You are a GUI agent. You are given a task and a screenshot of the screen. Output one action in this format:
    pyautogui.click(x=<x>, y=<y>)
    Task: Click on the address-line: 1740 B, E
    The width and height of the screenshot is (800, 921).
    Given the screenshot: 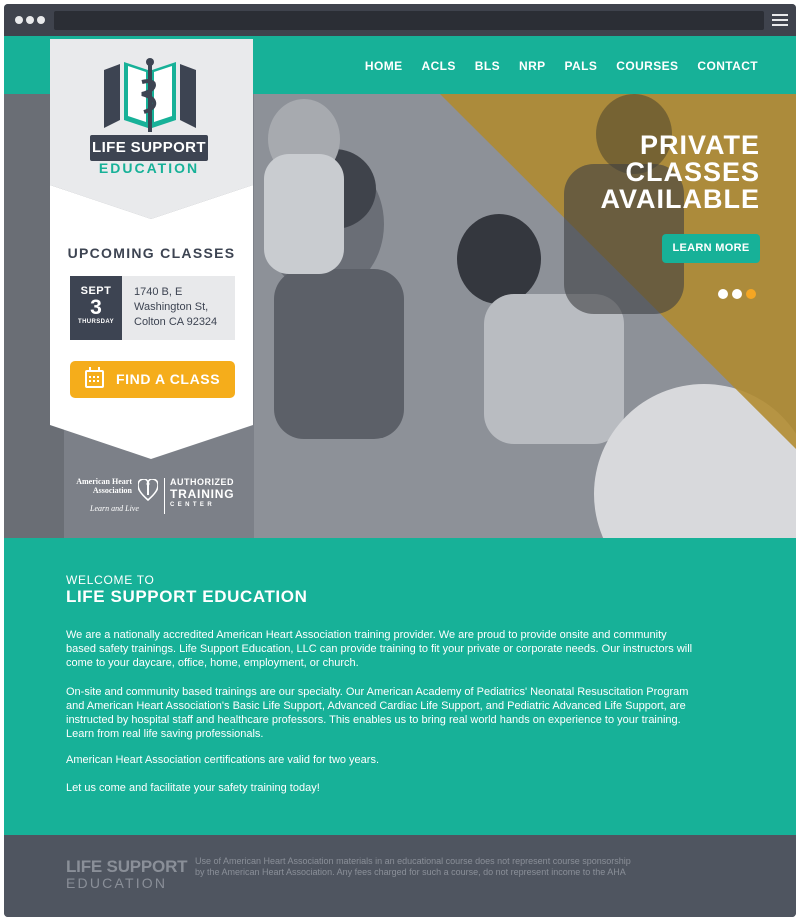 What is the action you would take?
    pyautogui.click(x=158, y=292)
    